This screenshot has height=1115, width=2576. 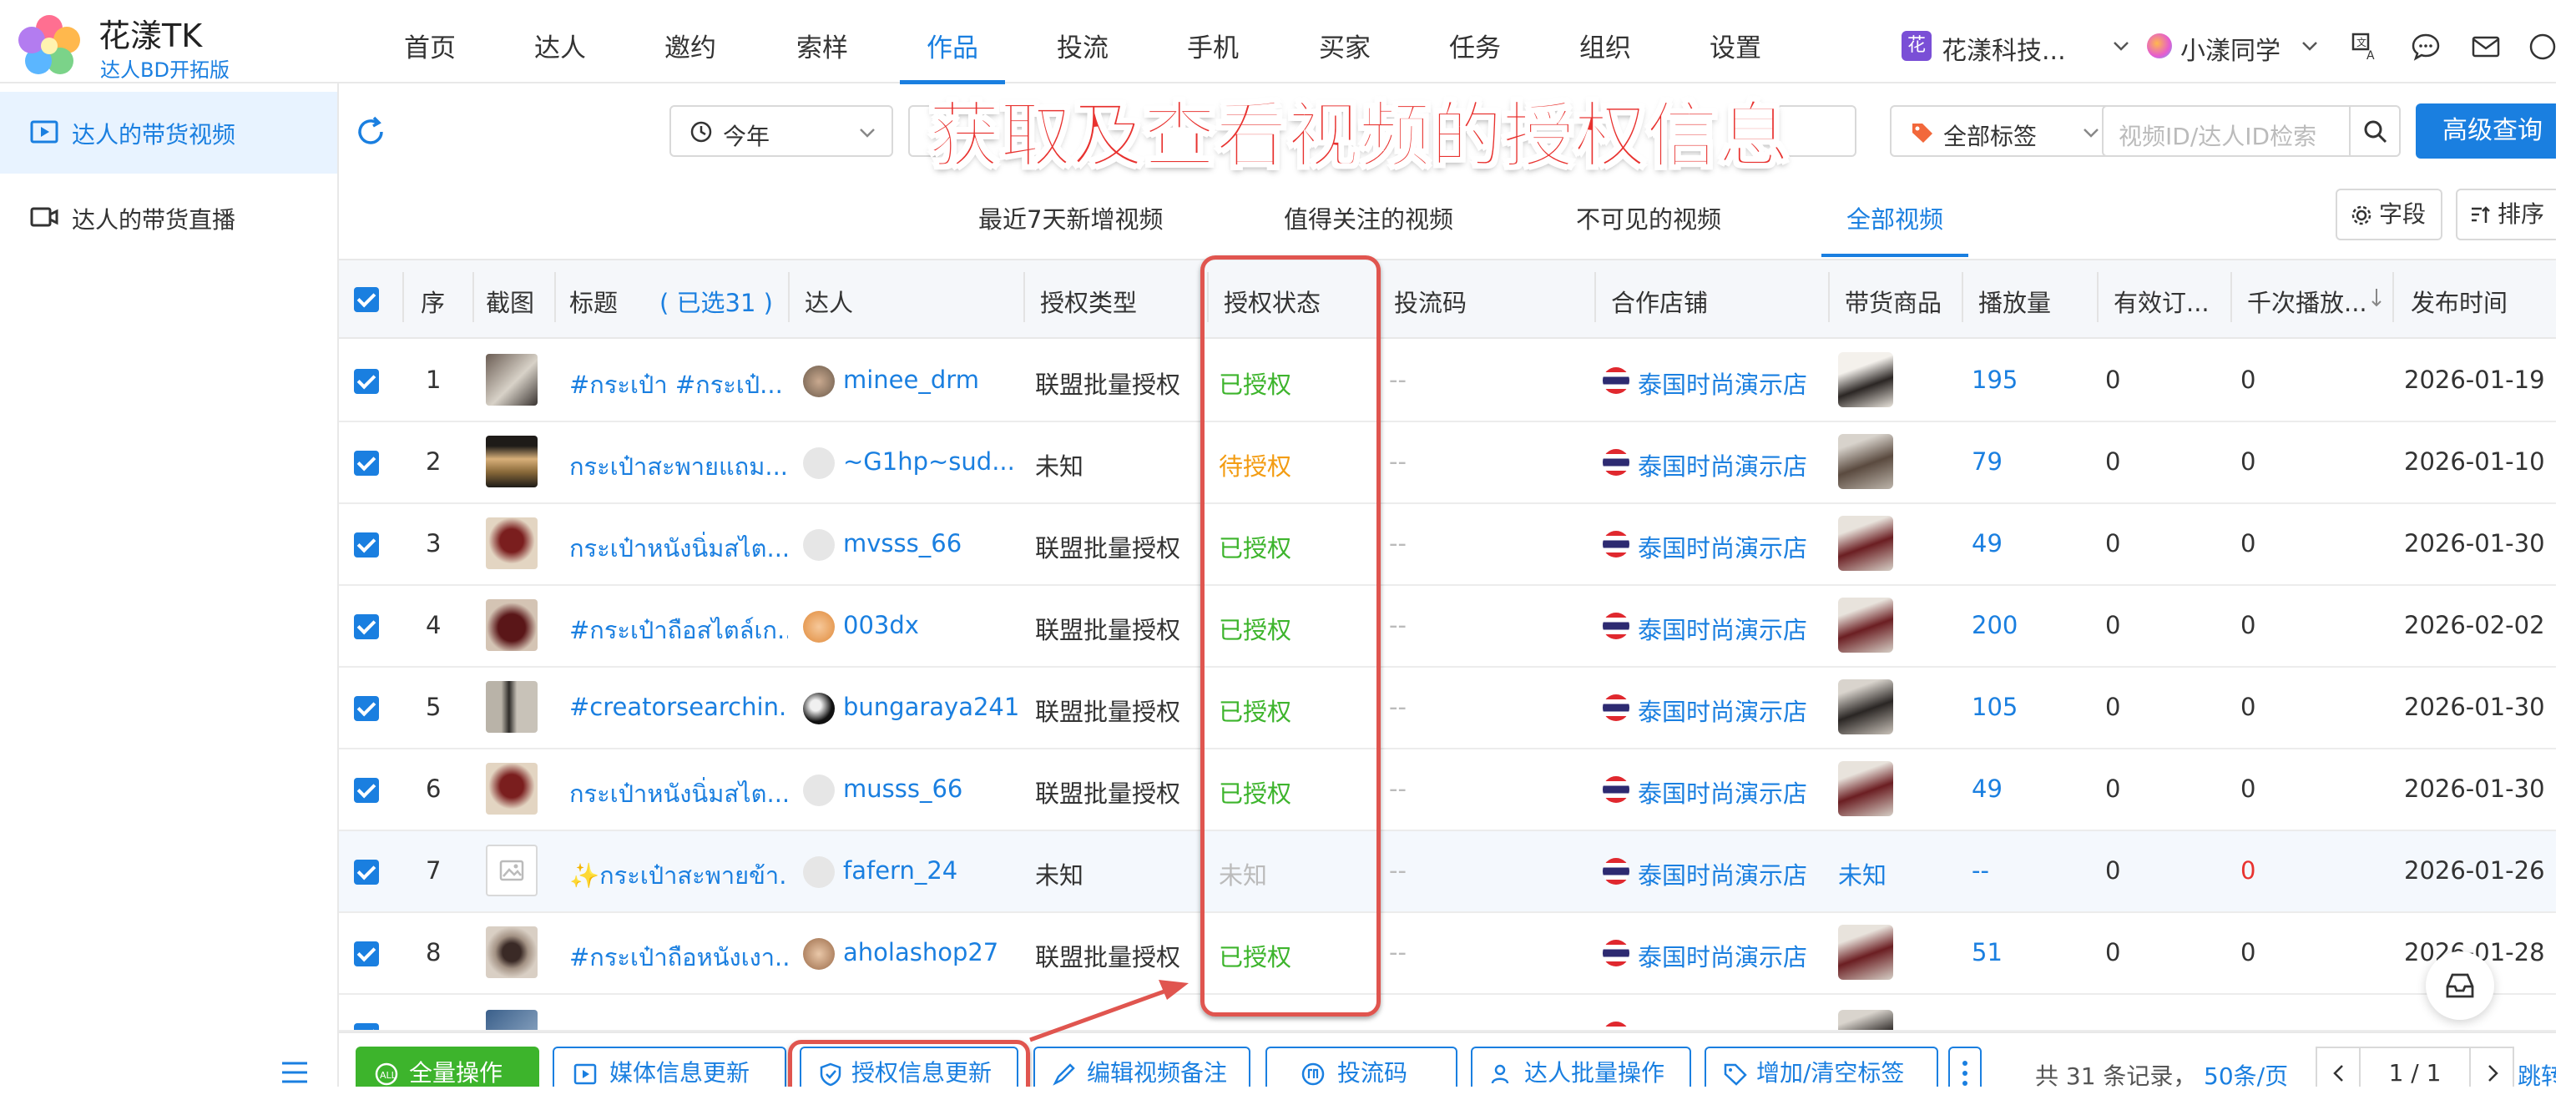 I want to click on tab-invisible-videos: 不可见的视频, so click(x=1648, y=217).